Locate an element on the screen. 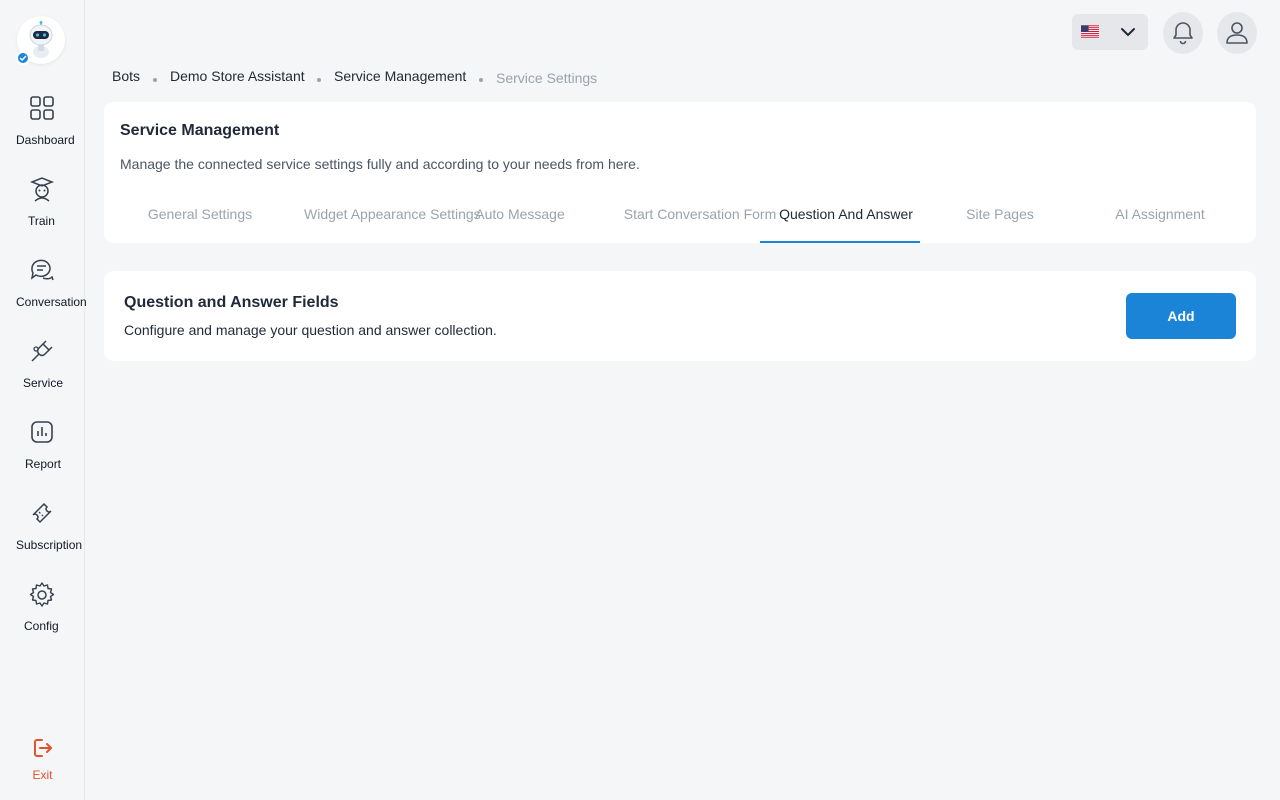 The image size is (1280, 800). sidebar-item-label: Conversation is located at coordinates (51, 302).